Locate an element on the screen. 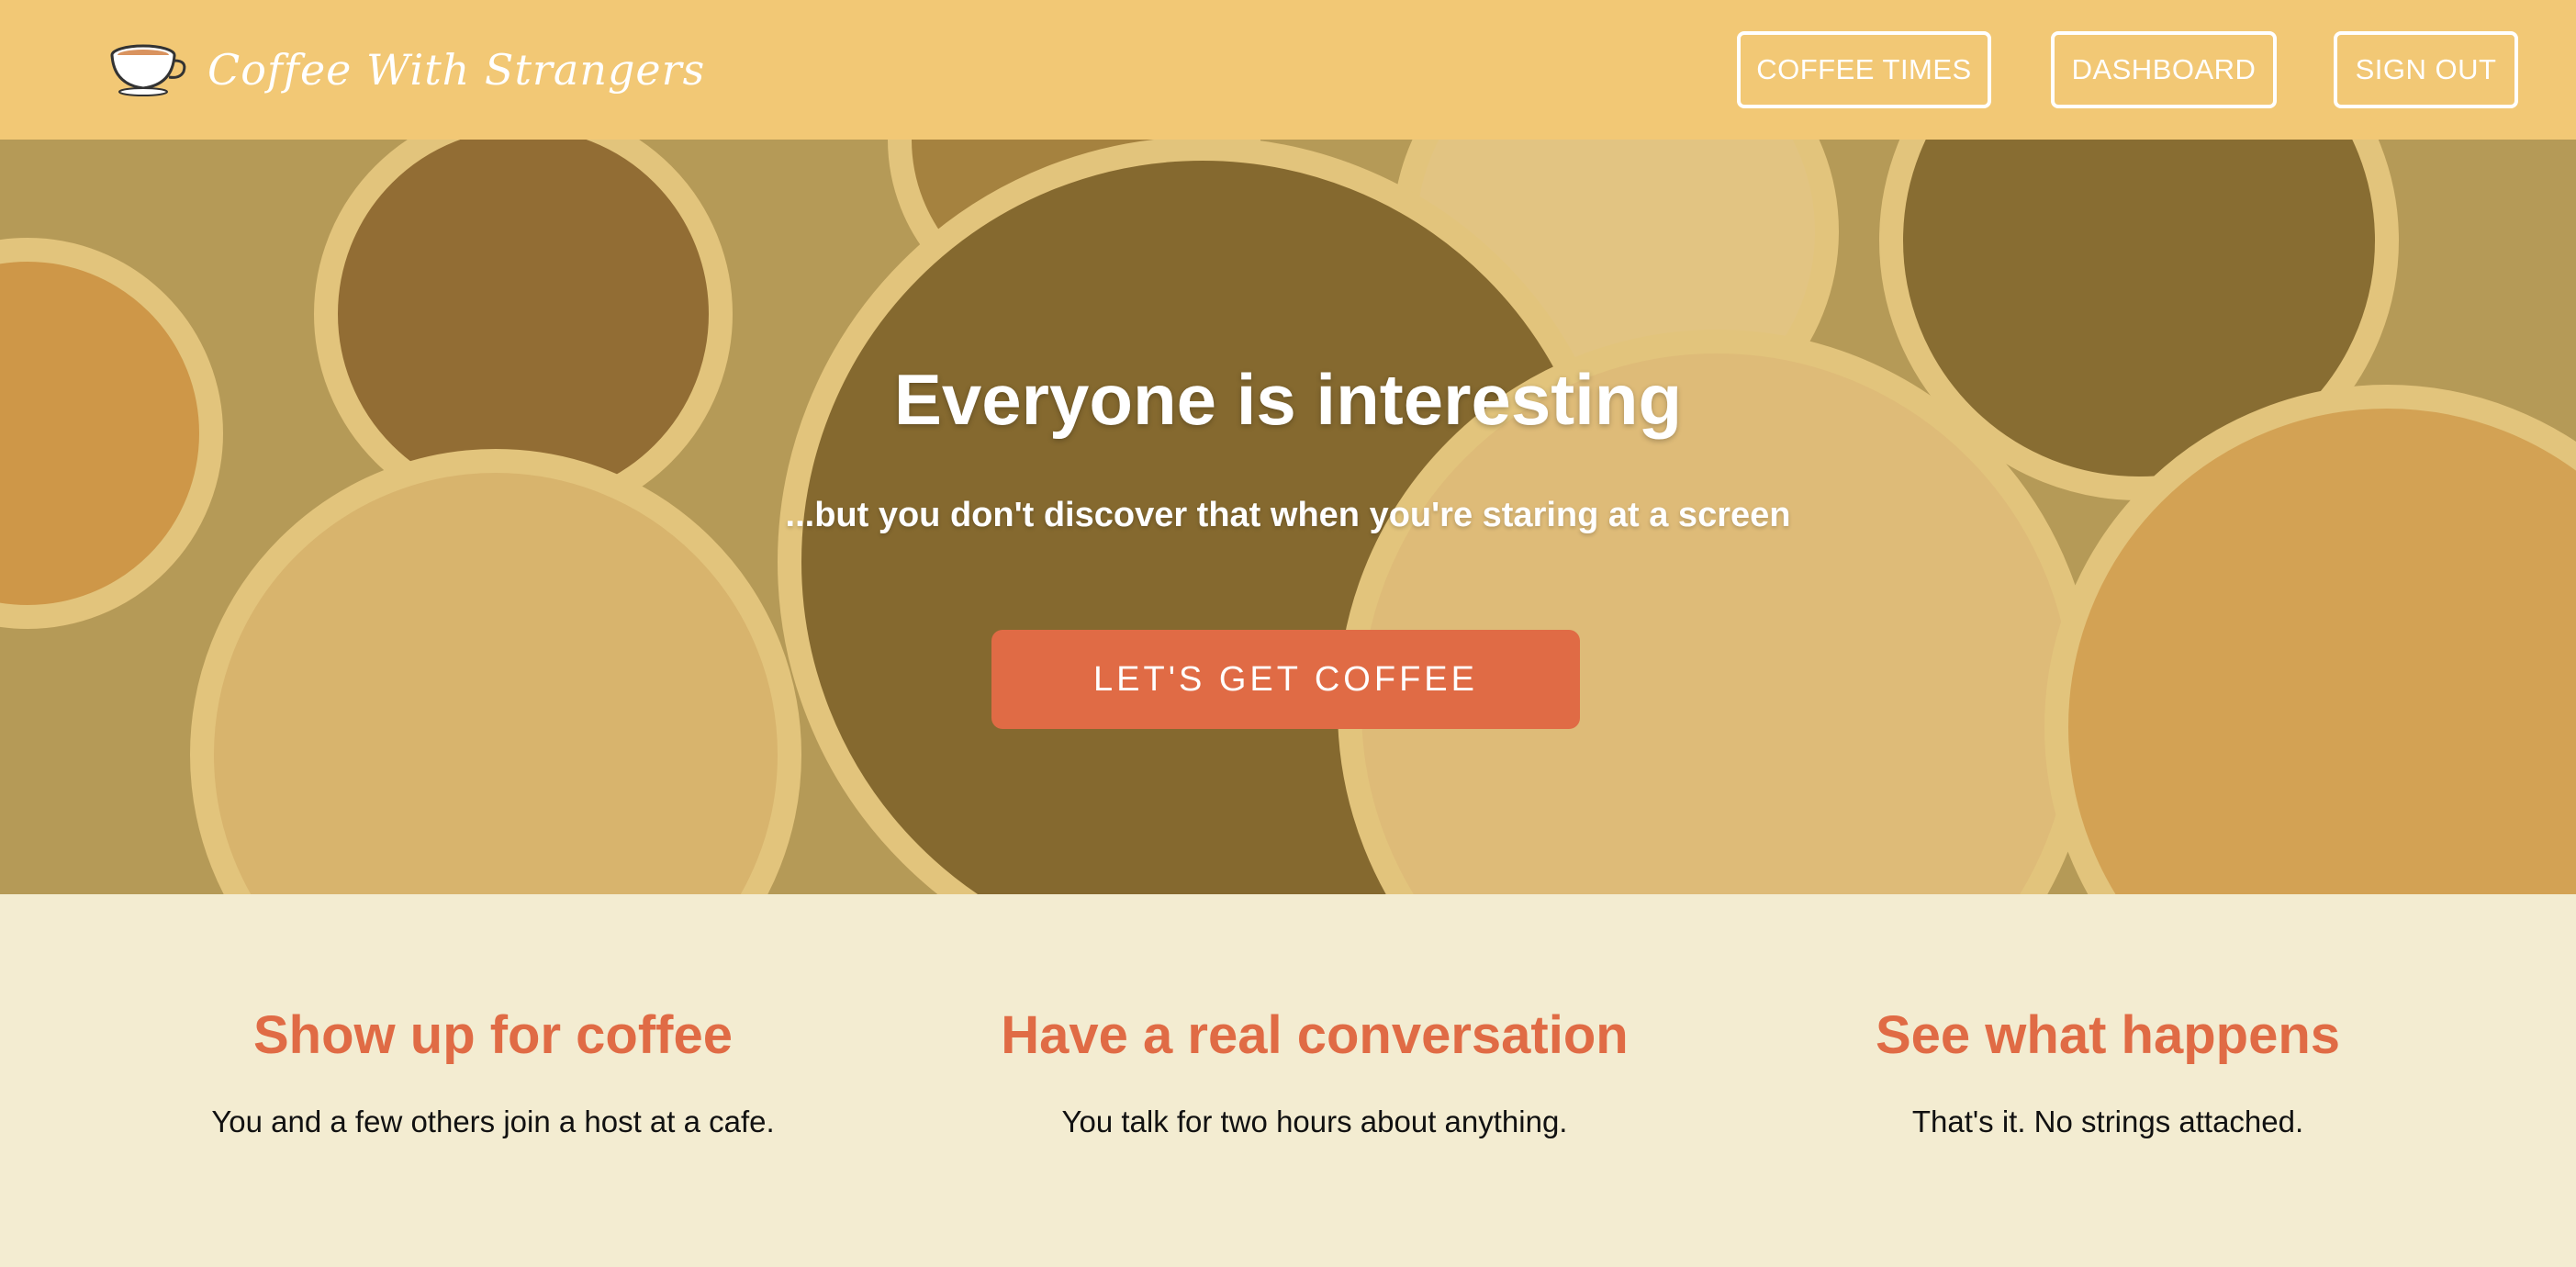  dashboard-button: DASHBOARD is located at coordinates (2164, 69).